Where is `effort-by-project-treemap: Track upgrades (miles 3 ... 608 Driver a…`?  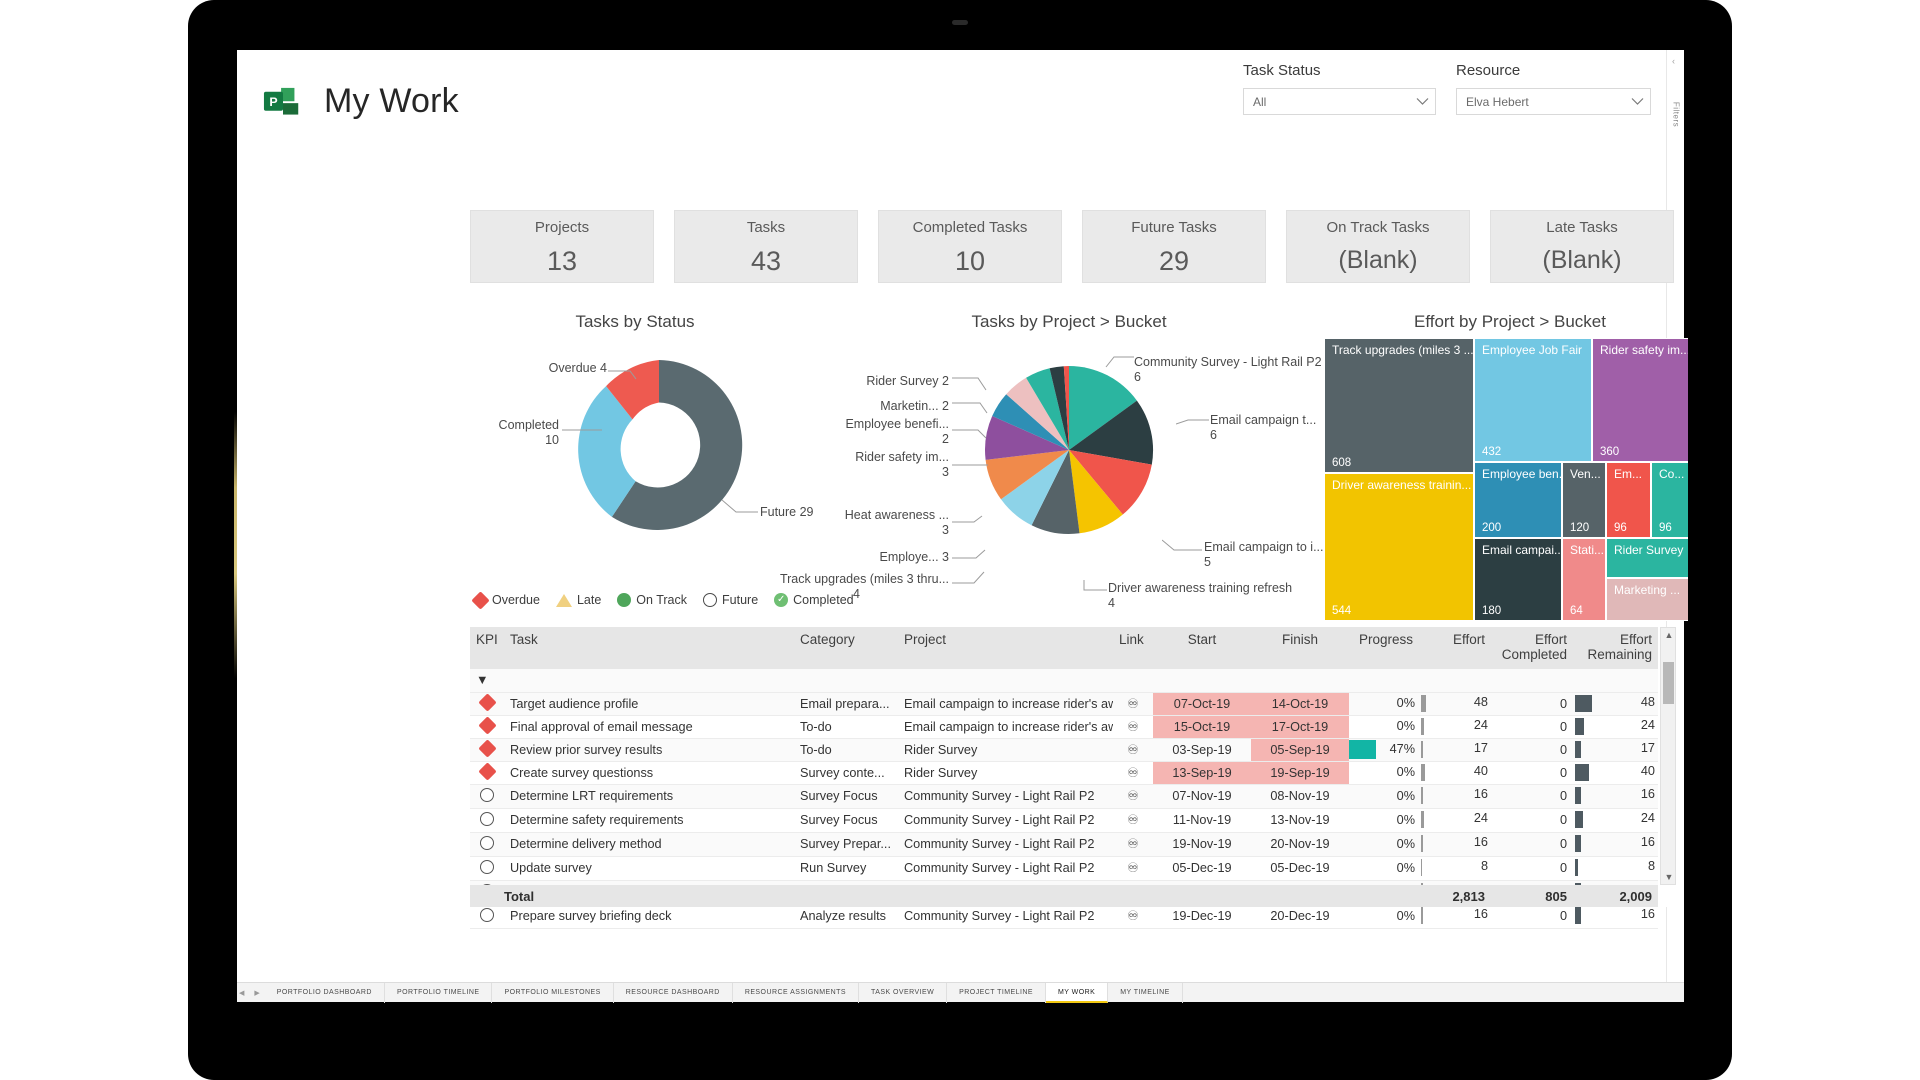 effort-by-project-treemap: Track upgrades (miles 3 ... 608 Driver a… is located at coordinates (1506, 479).